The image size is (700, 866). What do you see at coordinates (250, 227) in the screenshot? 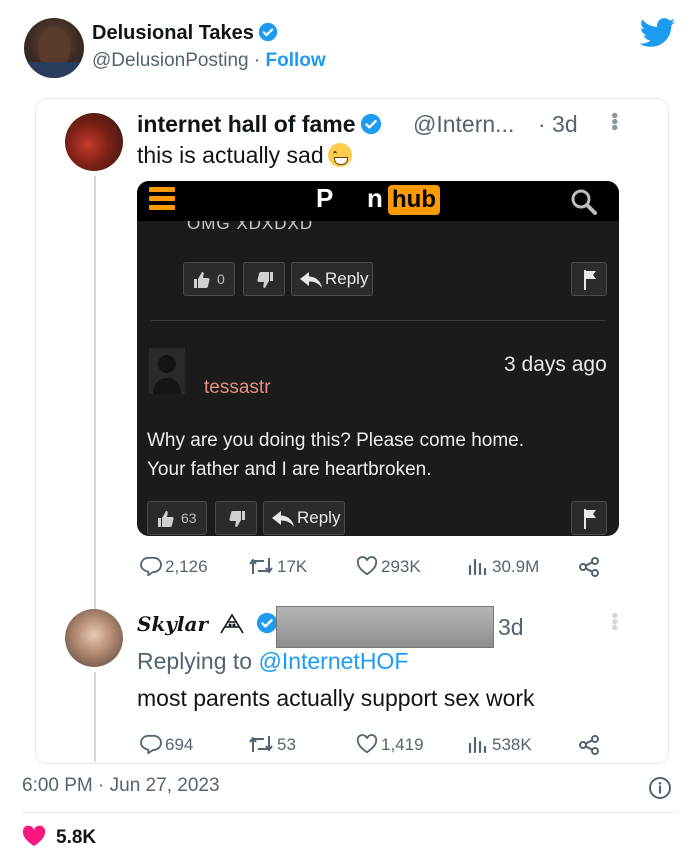
I see `truncated-comment: OMG XDXDXD` at bounding box center [250, 227].